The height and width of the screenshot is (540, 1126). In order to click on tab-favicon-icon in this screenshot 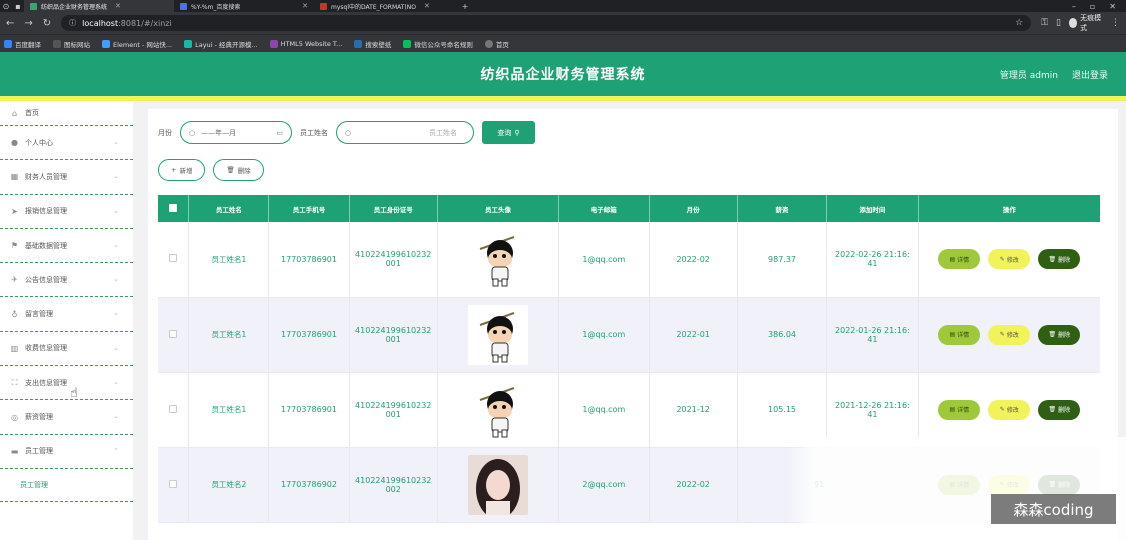, I will do `click(33, 6)`.